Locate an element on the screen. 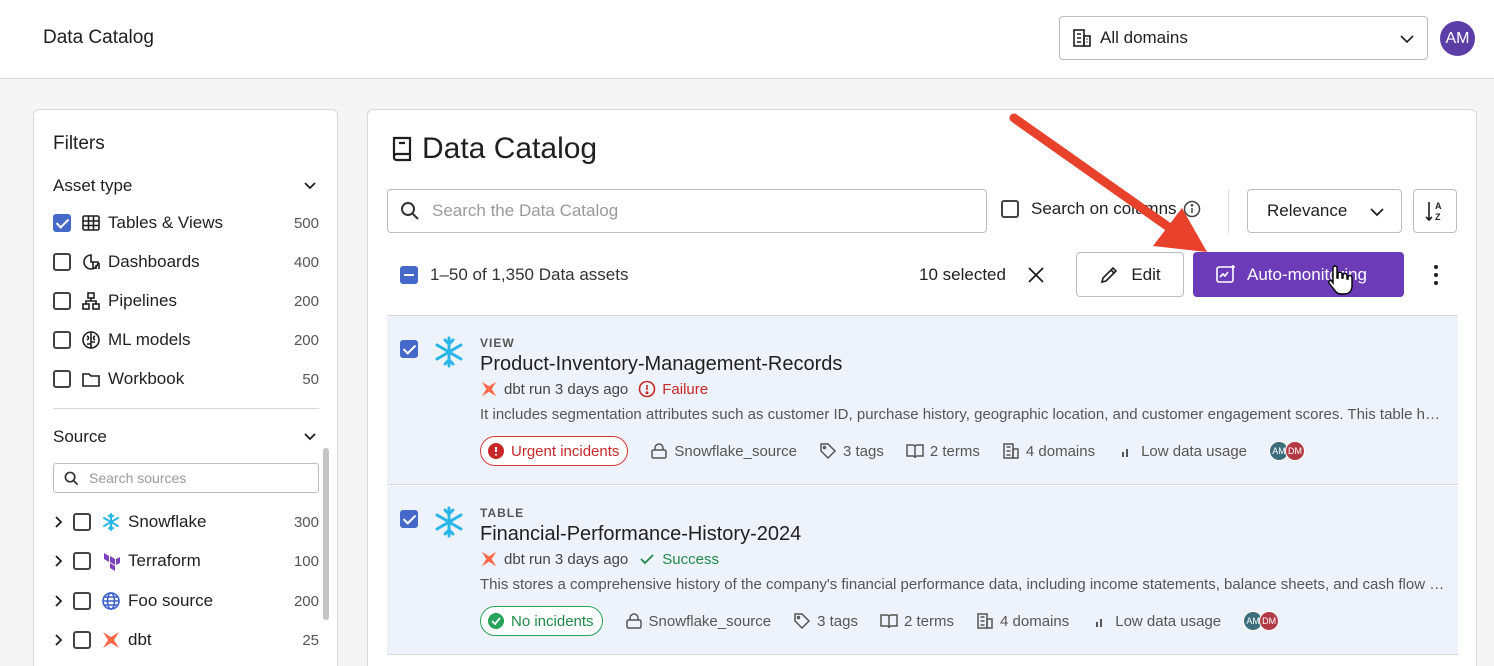 The image size is (1494, 666). filter-item-tables-views: Tables & Views 500 is located at coordinates (186, 223).